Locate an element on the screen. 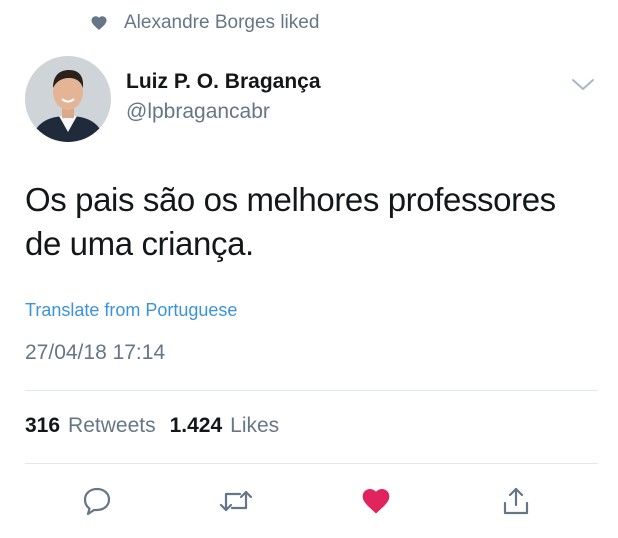 This screenshot has width=618, height=538. like-button is located at coordinates (376, 501).